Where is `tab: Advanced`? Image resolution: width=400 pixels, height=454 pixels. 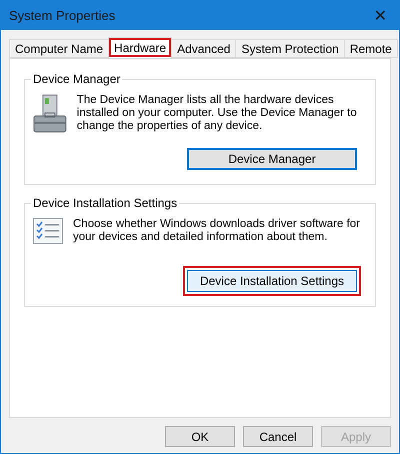 tab: Advanced is located at coordinates (203, 48).